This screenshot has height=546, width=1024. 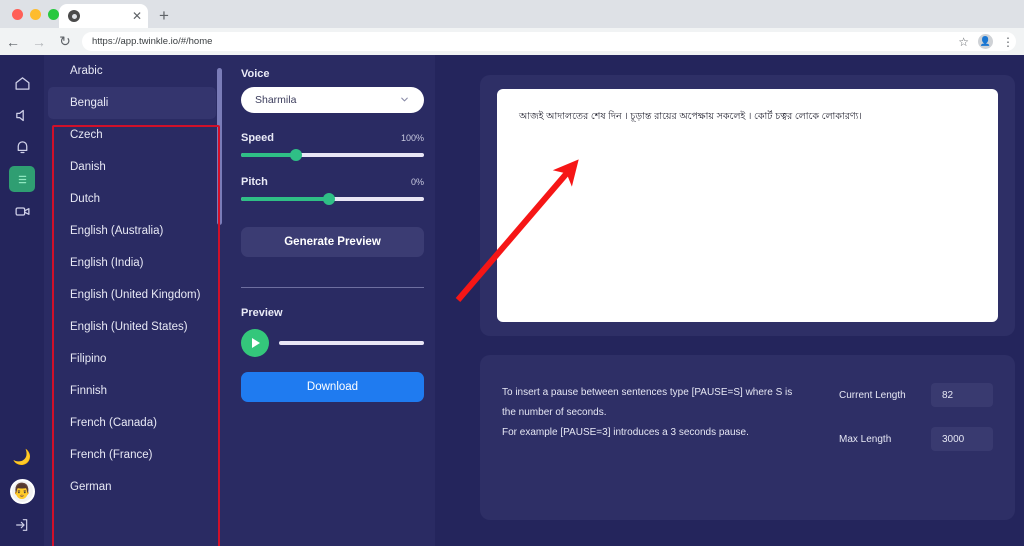 I want to click on browser-tab: ✕, so click(x=103, y=16).